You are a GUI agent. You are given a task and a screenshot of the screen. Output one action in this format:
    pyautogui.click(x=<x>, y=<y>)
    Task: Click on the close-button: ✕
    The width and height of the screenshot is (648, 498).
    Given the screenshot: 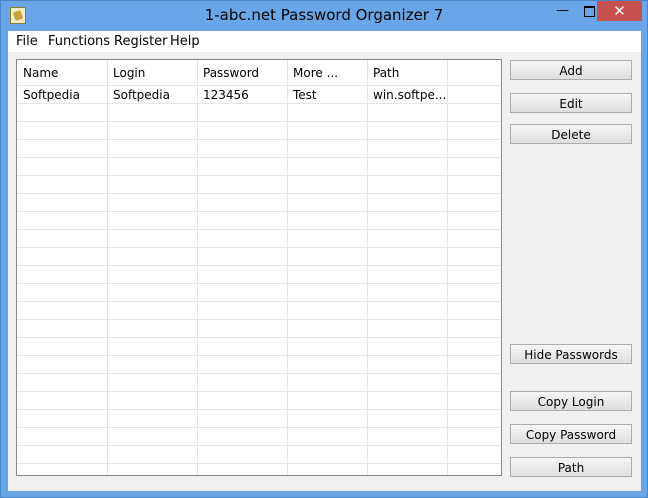 What is the action you would take?
    pyautogui.click(x=619, y=11)
    